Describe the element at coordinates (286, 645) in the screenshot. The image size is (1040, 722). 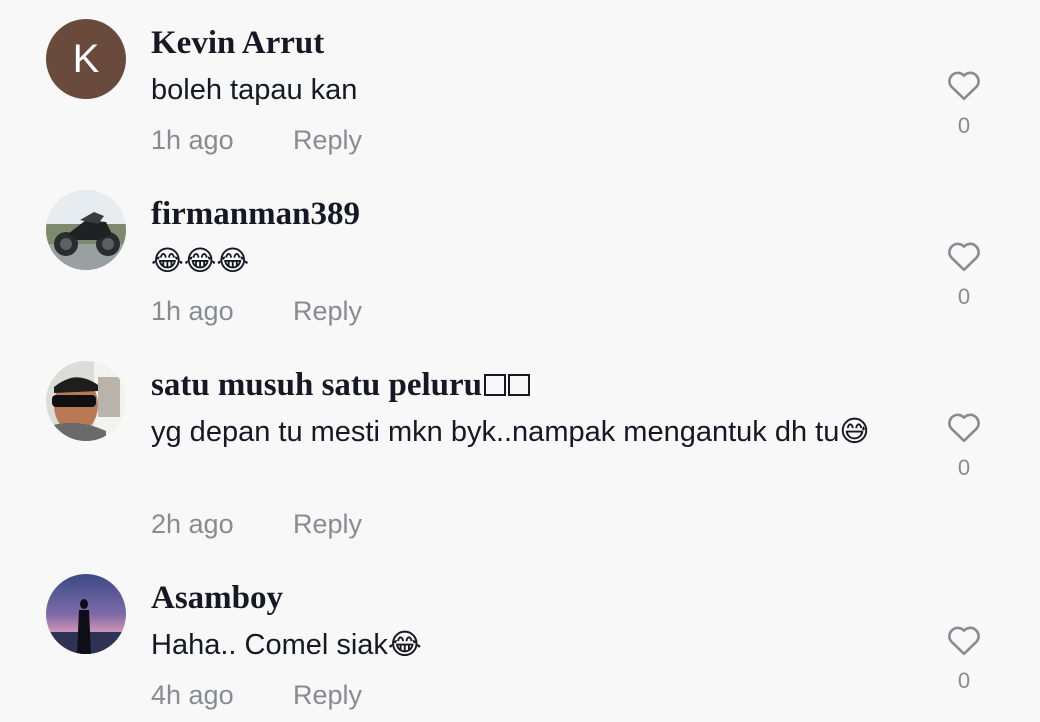
I see `comment-text: Haha.. Comel siak😂` at that location.